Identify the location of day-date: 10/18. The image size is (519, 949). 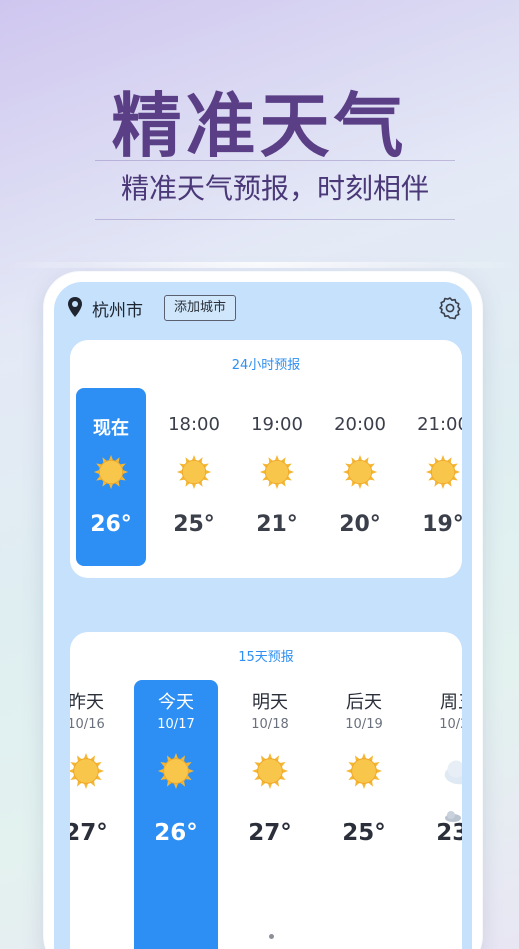
(270, 724).